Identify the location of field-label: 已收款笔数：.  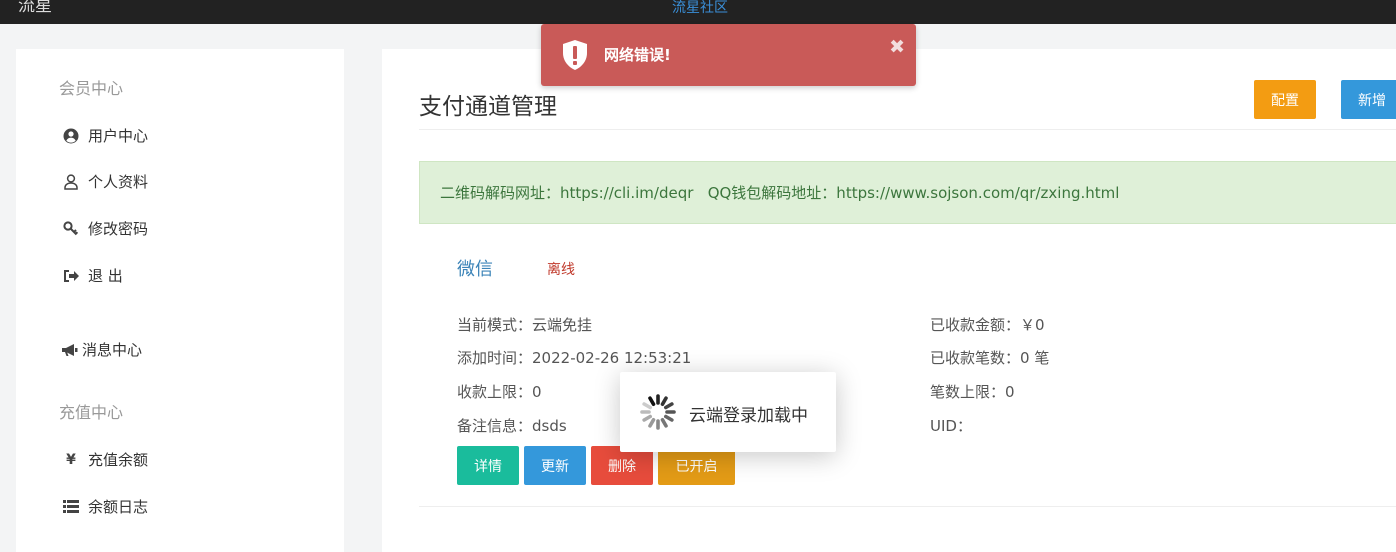
(975, 358).